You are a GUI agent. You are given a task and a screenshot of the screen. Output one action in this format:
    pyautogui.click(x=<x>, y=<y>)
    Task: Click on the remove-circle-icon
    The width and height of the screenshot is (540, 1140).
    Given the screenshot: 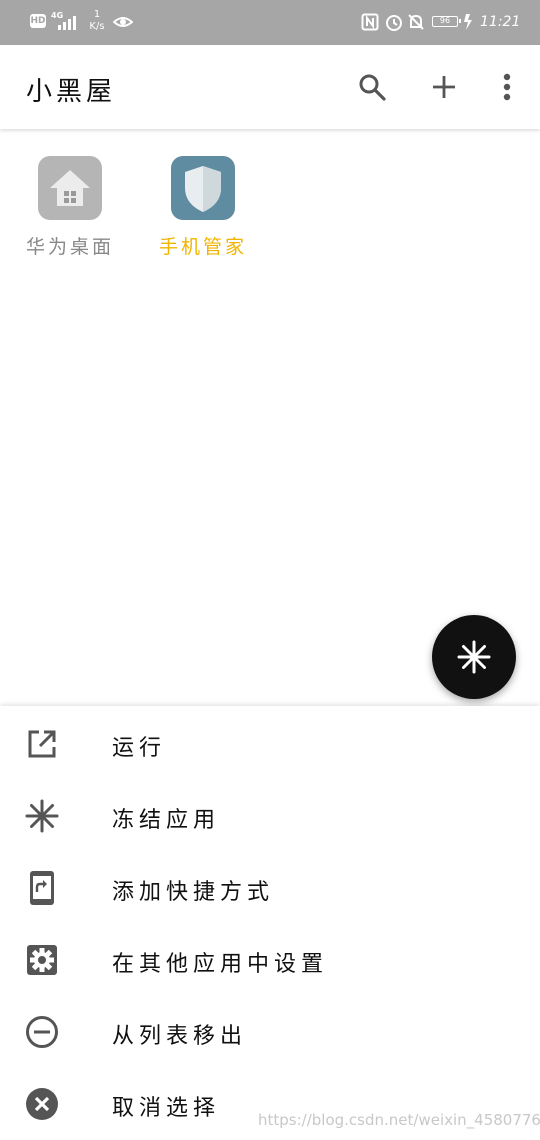 What is the action you would take?
    pyautogui.click(x=42, y=1032)
    